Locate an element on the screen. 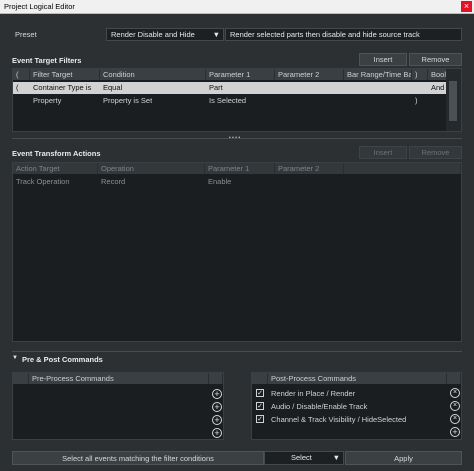 The image size is (474, 471). filters-section-title: Event Target Filters is located at coordinates (47, 60).